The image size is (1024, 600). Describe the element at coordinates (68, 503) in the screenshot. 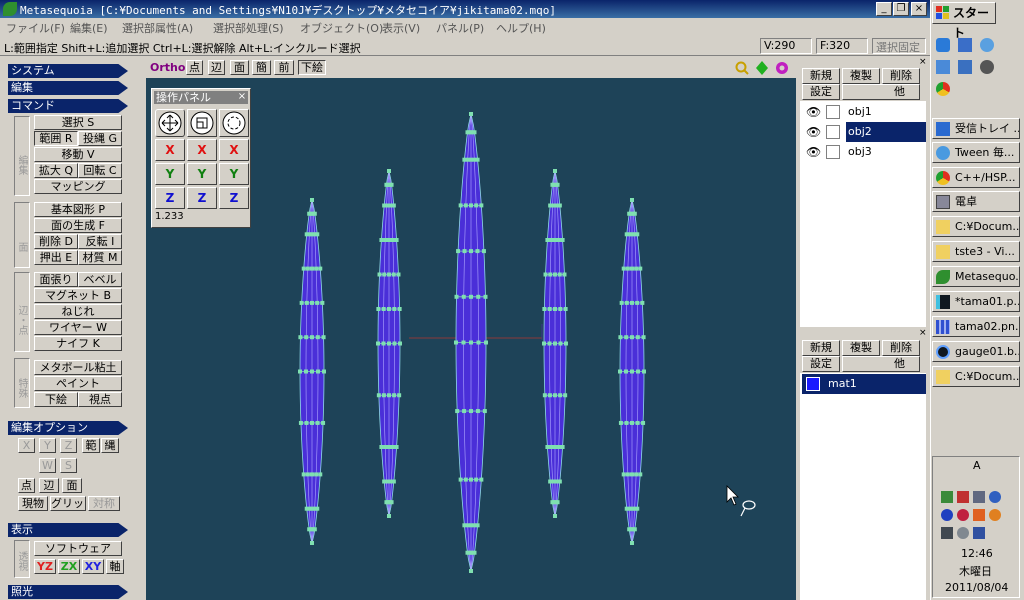

I see `opt-grid-toggle: グリッド` at that location.